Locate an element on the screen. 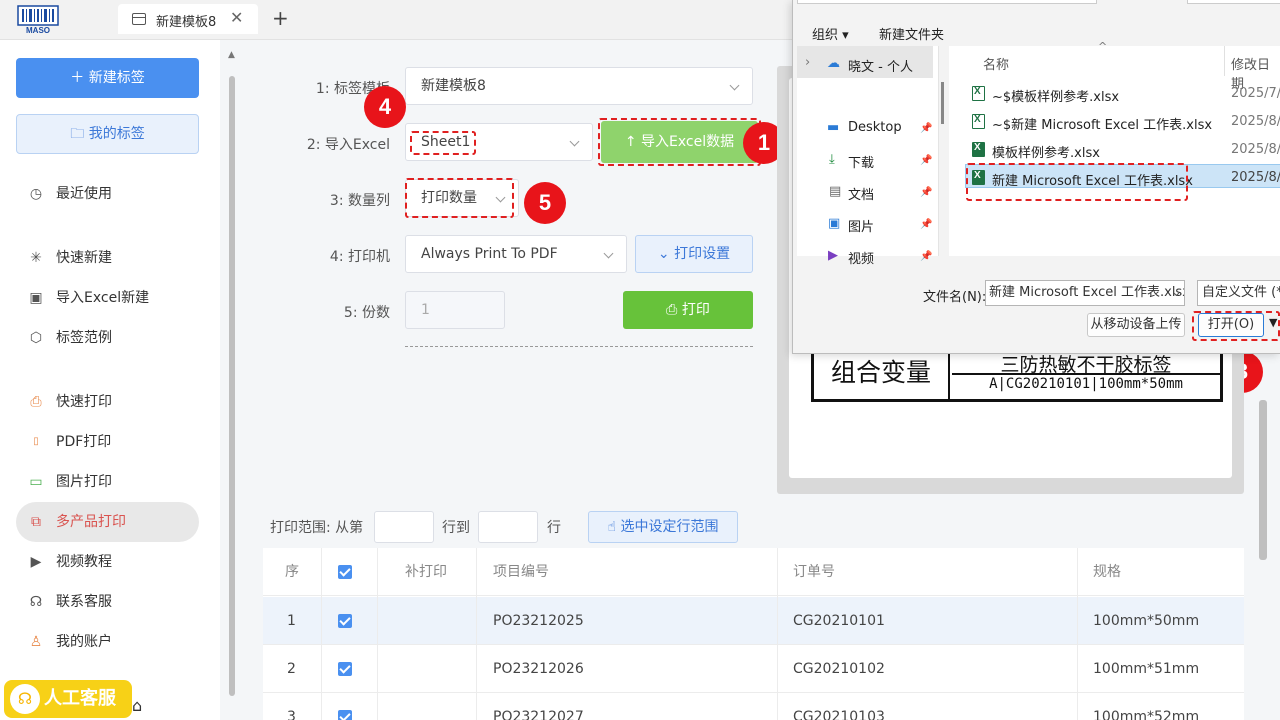  row-spec: 100mm*52mm is located at coordinates (1146, 714).